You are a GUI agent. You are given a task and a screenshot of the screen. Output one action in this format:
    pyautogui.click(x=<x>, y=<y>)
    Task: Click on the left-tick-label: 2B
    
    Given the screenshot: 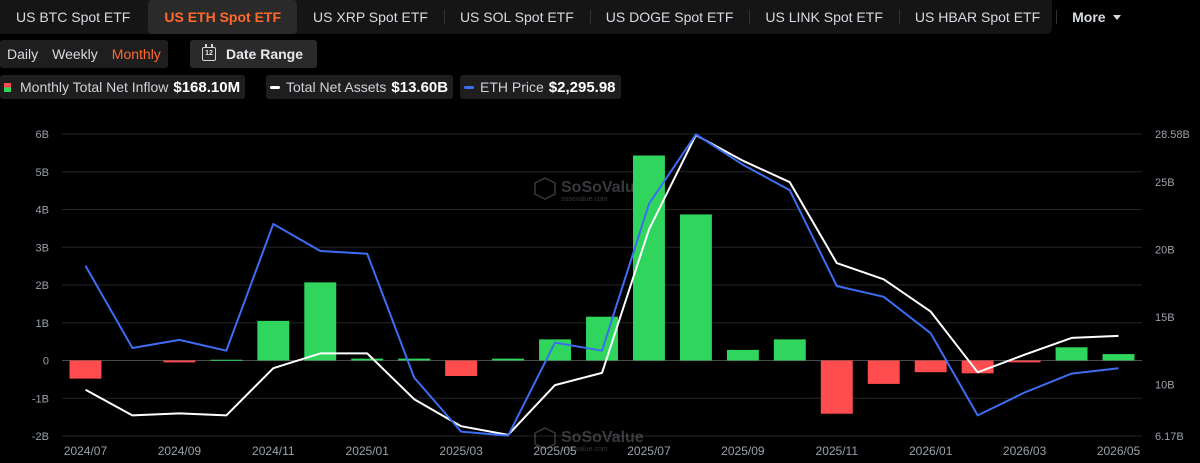 What is the action you would take?
    pyautogui.click(x=42, y=286)
    